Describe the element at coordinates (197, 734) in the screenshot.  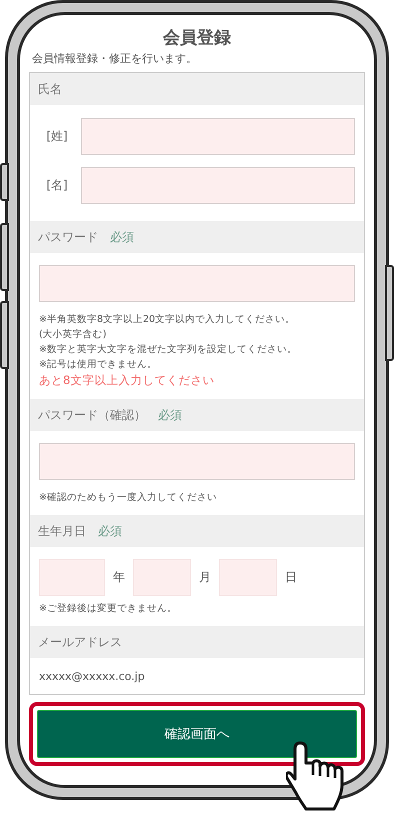
I see `confirm-button: 確認画面へ` at that location.